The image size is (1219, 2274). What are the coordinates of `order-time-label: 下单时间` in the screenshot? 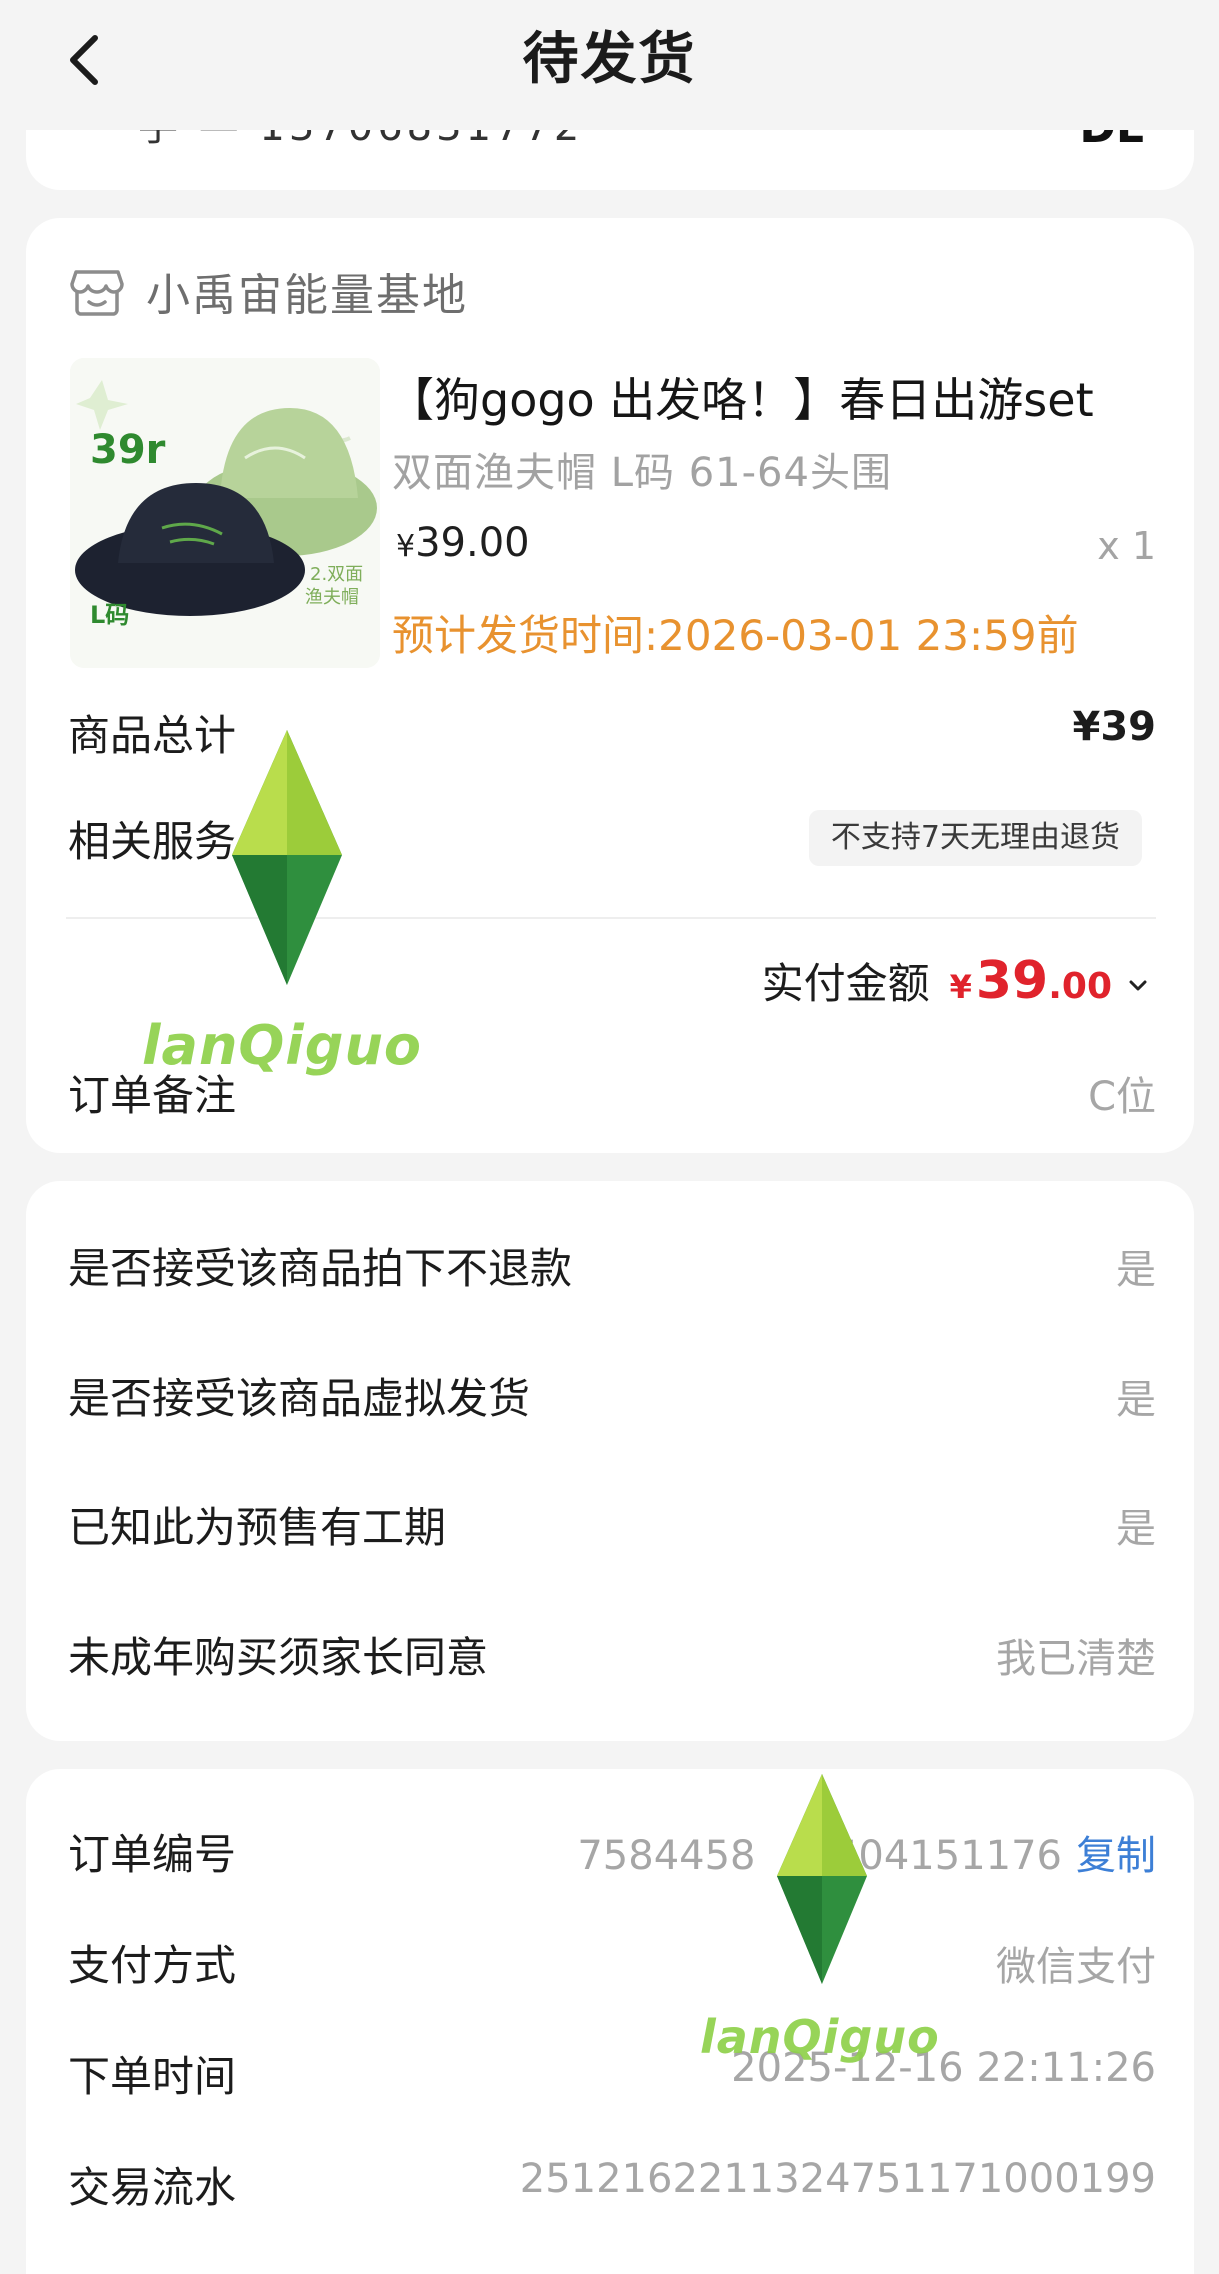 It's located at (152, 2076).